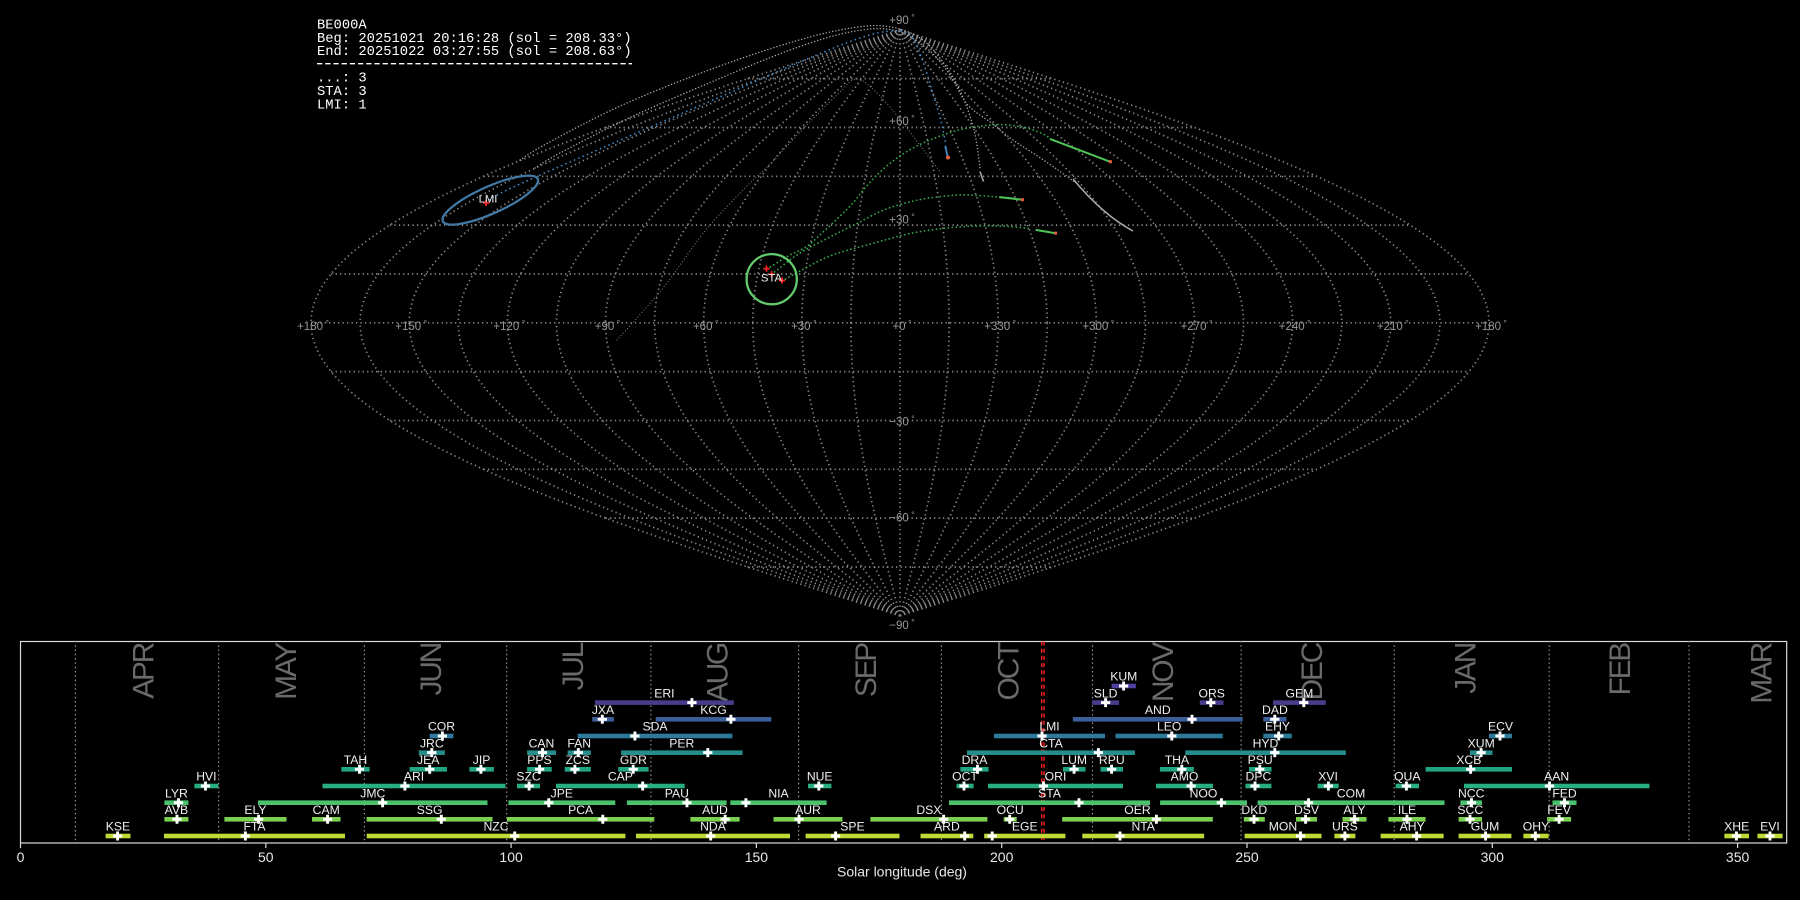 The height and width of the screenshot is (900, 1800). What do you see at coordinates (757, 857) in the screenshot?
I see `svg-text: 150` at bounding box center [757, 857].